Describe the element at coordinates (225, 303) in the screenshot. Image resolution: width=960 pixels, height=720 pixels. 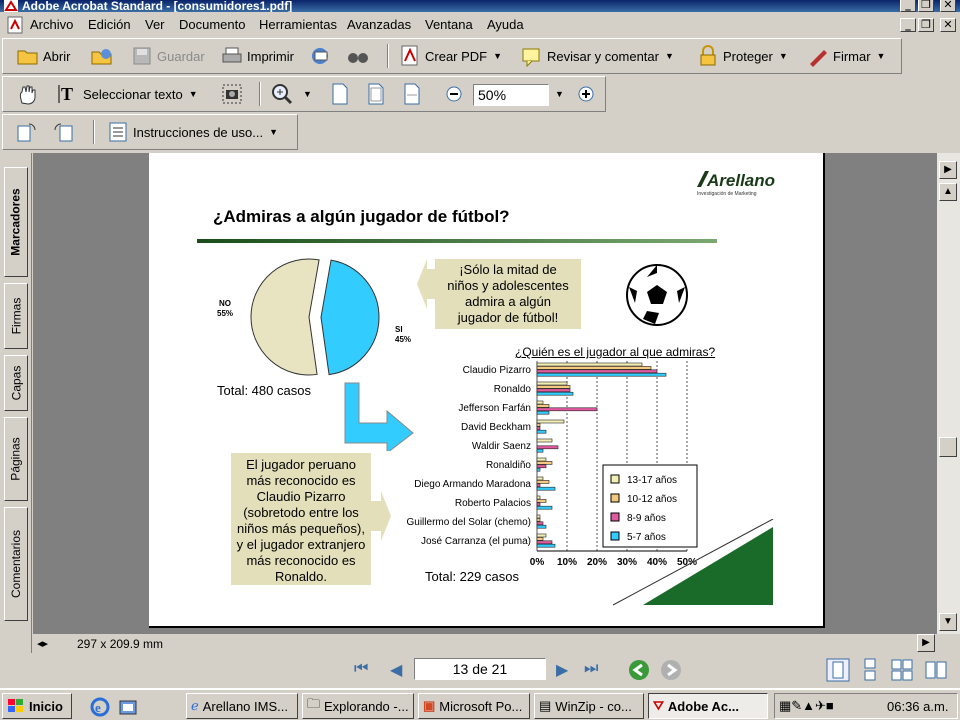
I see `pie-label-no-name: NO` at that location.